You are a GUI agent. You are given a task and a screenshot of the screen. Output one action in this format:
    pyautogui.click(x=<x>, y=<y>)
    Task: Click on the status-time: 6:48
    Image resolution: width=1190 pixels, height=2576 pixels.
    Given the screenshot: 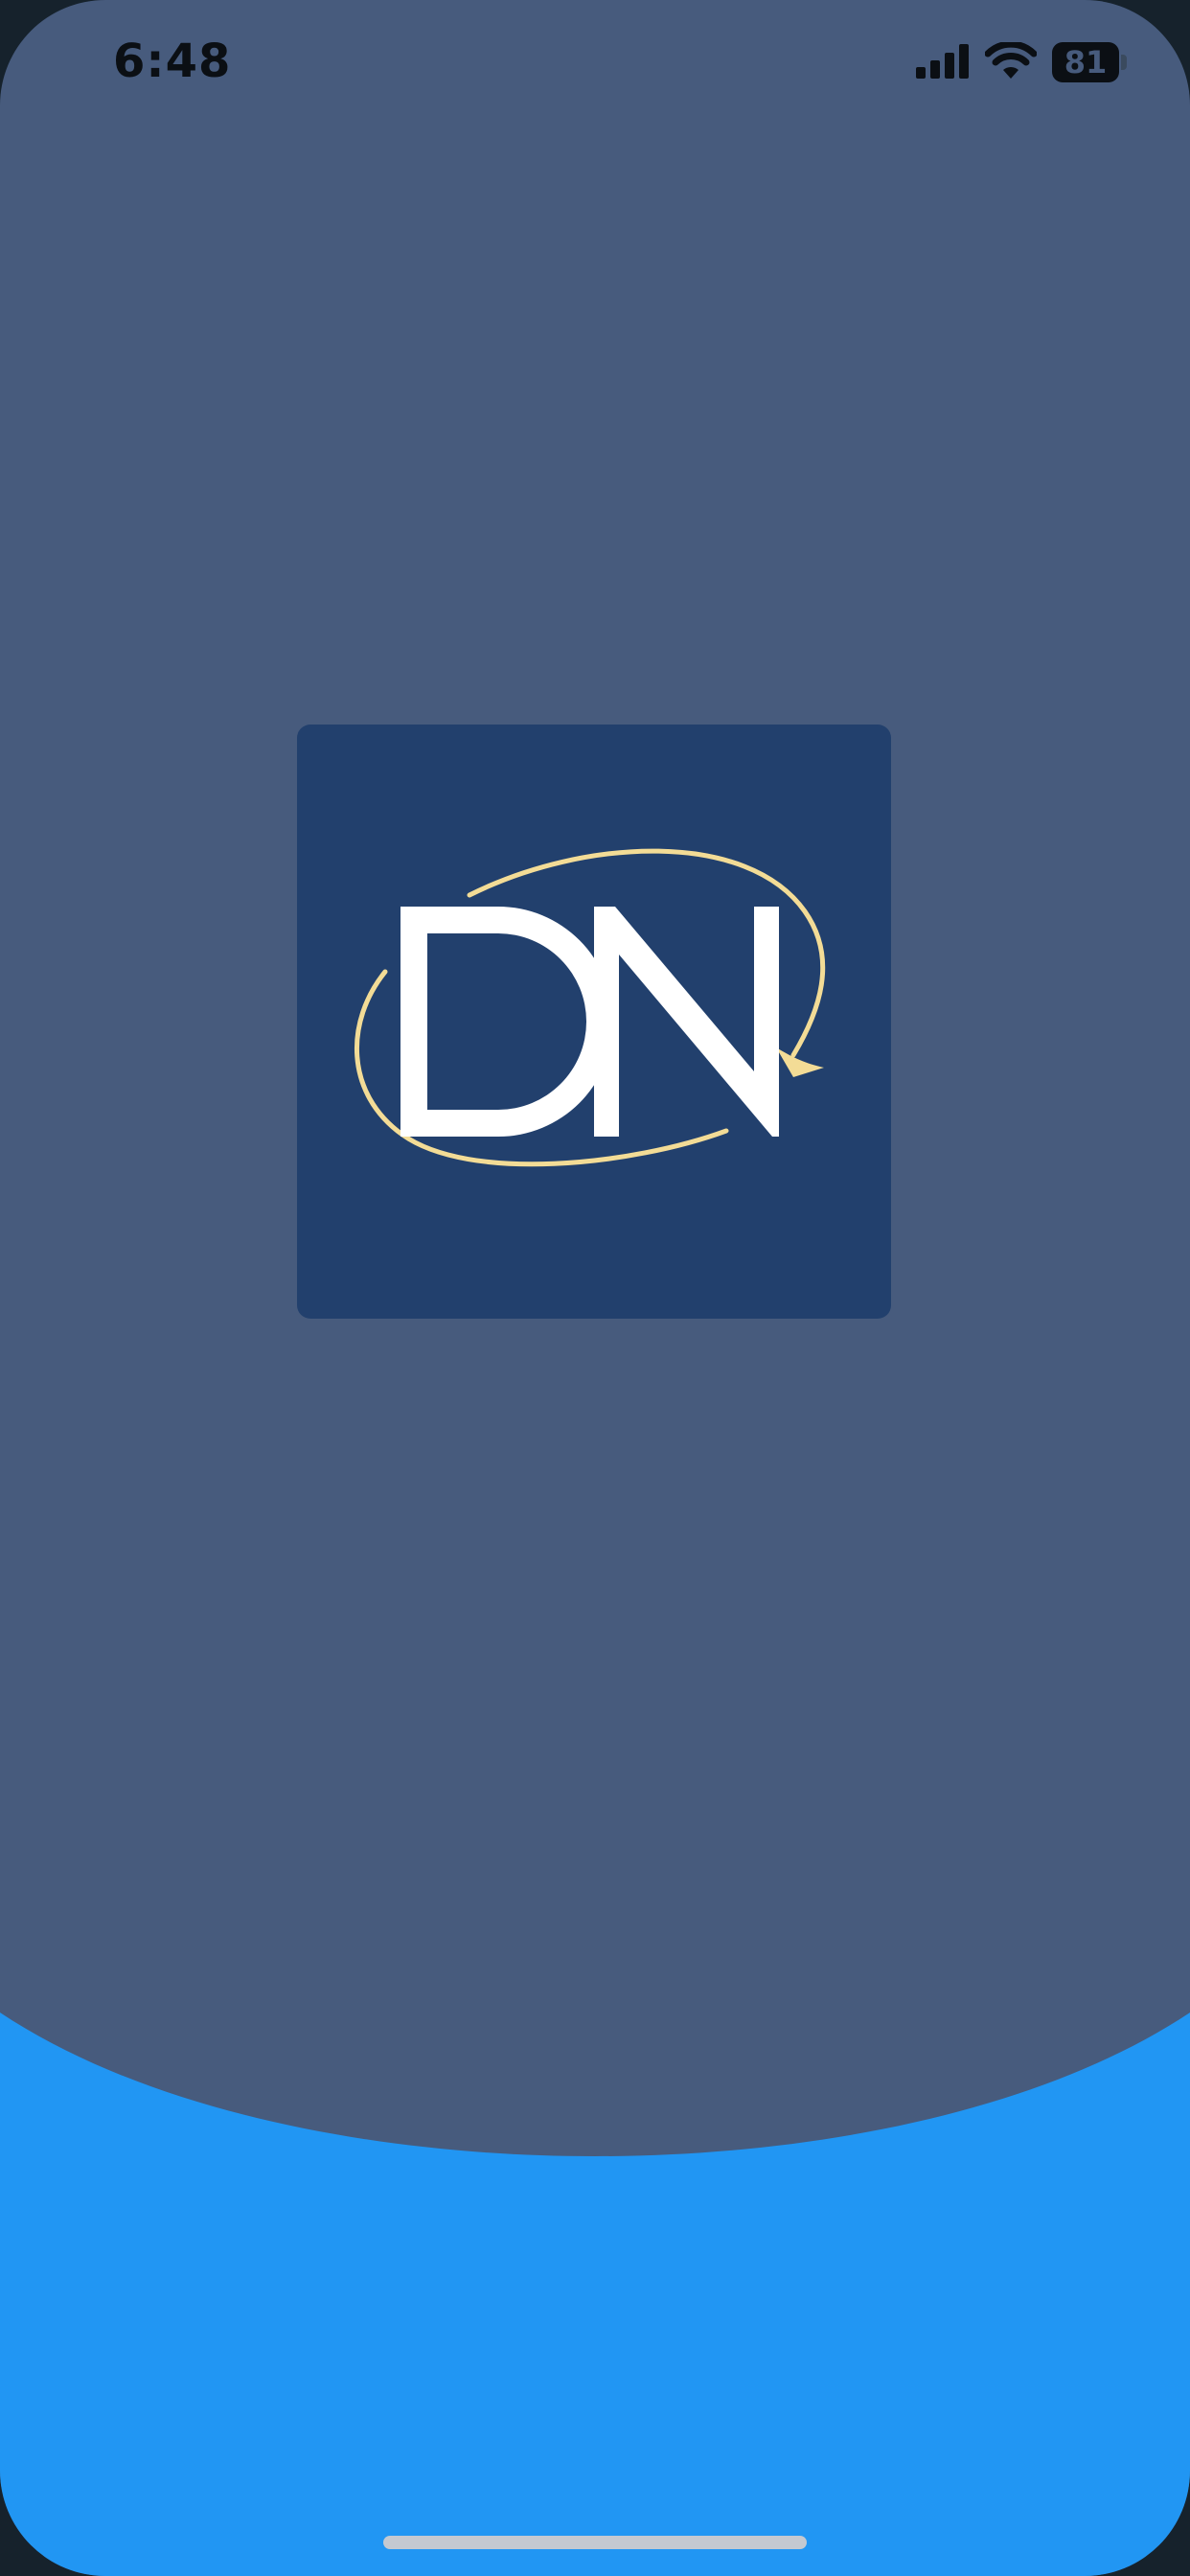 What is the action you would take?
    pyautogui.click(x=172, y=61)
    